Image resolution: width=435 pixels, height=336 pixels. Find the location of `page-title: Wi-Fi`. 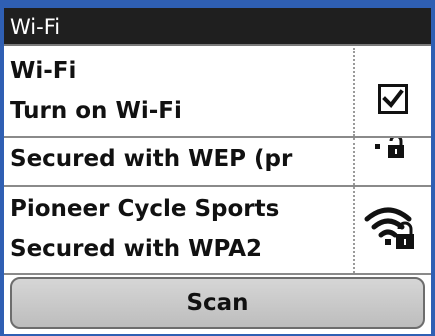

page-title: Wi-Fi is located at coordinates (217, 27).